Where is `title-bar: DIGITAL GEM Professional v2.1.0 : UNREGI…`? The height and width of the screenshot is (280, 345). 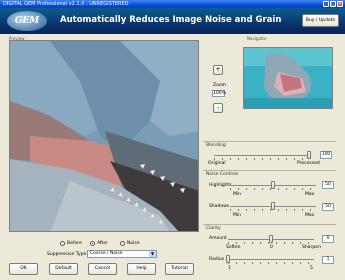 title-bar: DIGITAL GEM Professional v2.1.0 : UNREGI… is located at coordinates (172, 4).